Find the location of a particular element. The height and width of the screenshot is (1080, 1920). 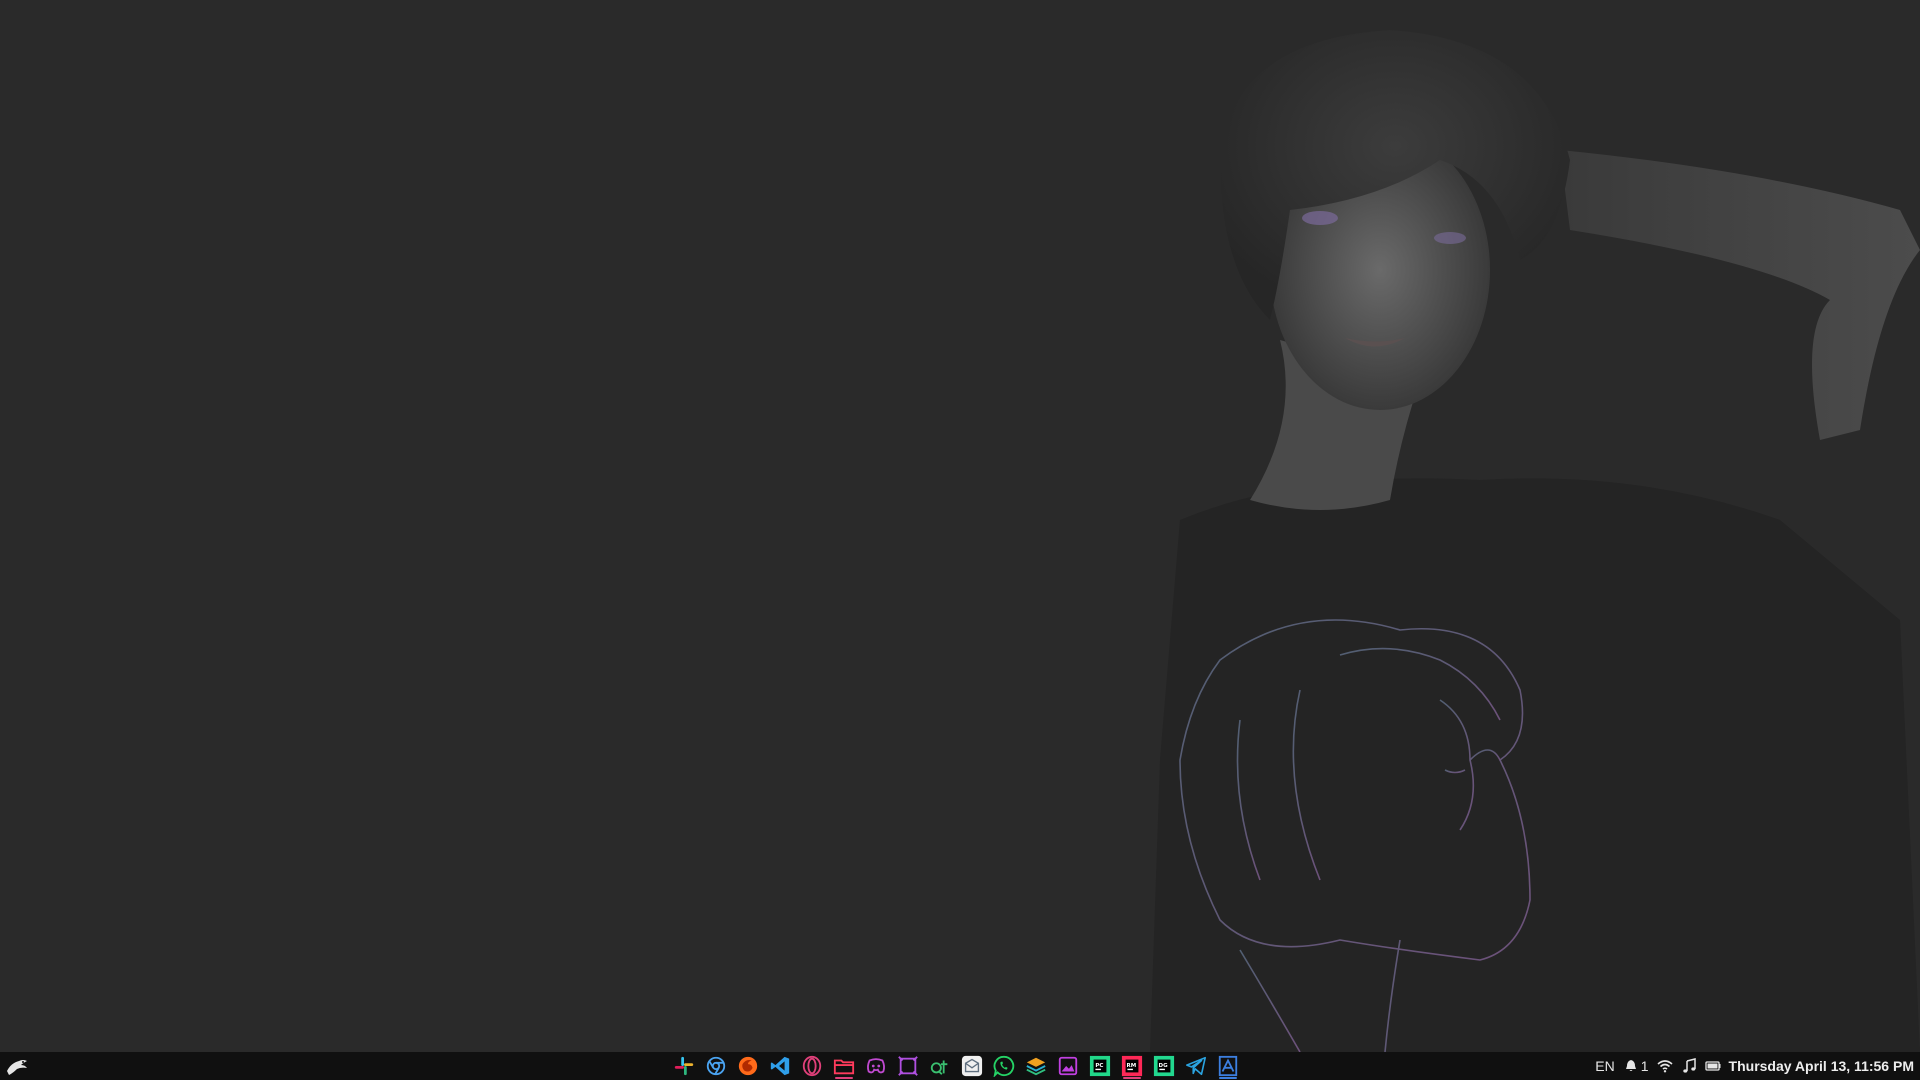

eagle-menu-icon is located at coordinates (17, 1067).